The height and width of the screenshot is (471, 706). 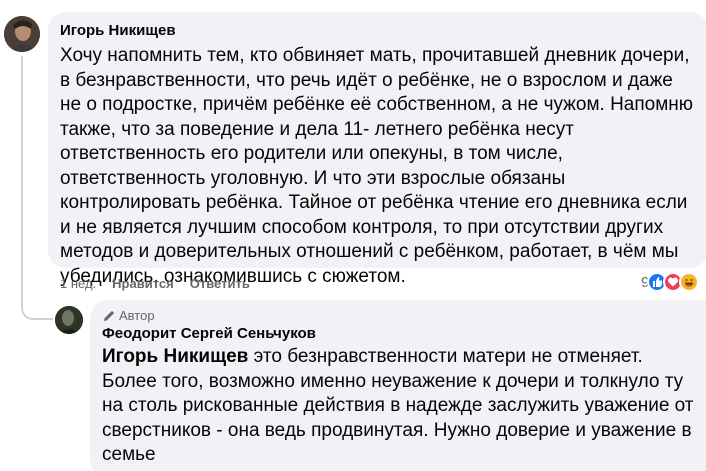 What do you see at coordinates (109, 316) in the screenshot?
I see `pencil-icon` at bounding box center [109, 316].